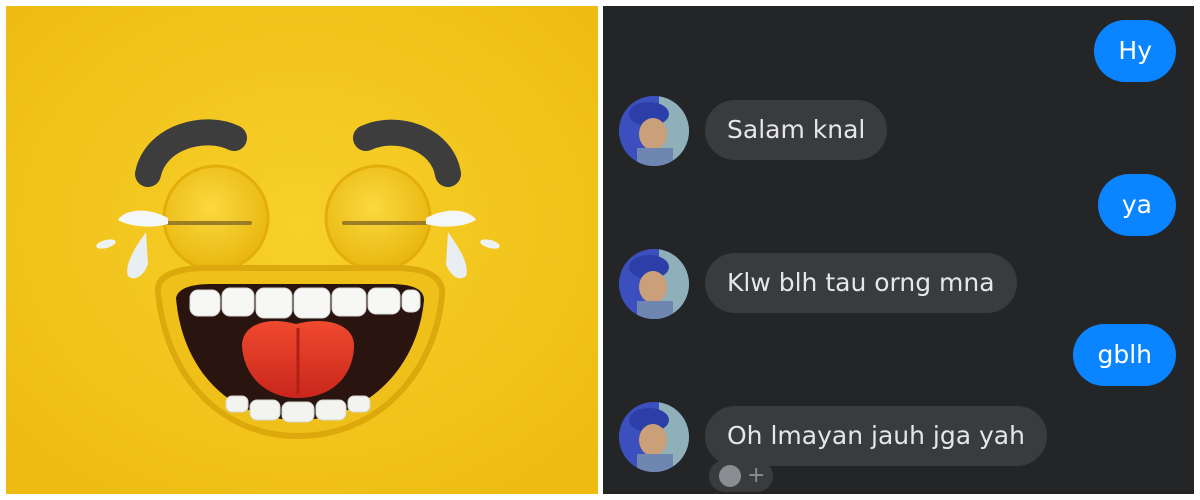  What do you see at coordinates (876, 436) in the screenshot?
I see `incoming-message-bubble: Oh lmayan jauh jga yah` at bounding box center [876, 436].